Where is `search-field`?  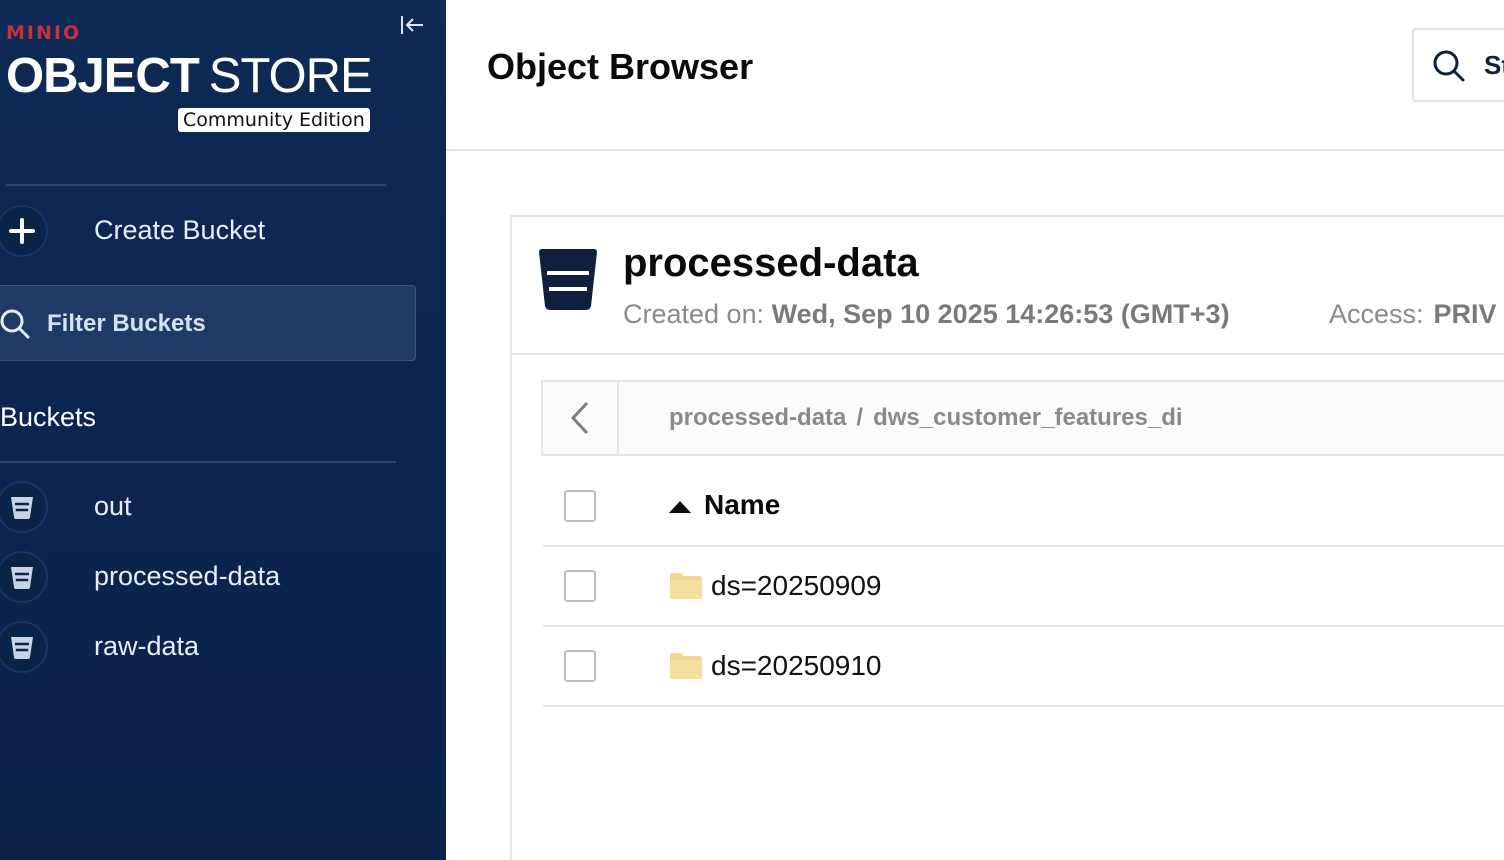
search-field is located at coordinates (1458, 65).